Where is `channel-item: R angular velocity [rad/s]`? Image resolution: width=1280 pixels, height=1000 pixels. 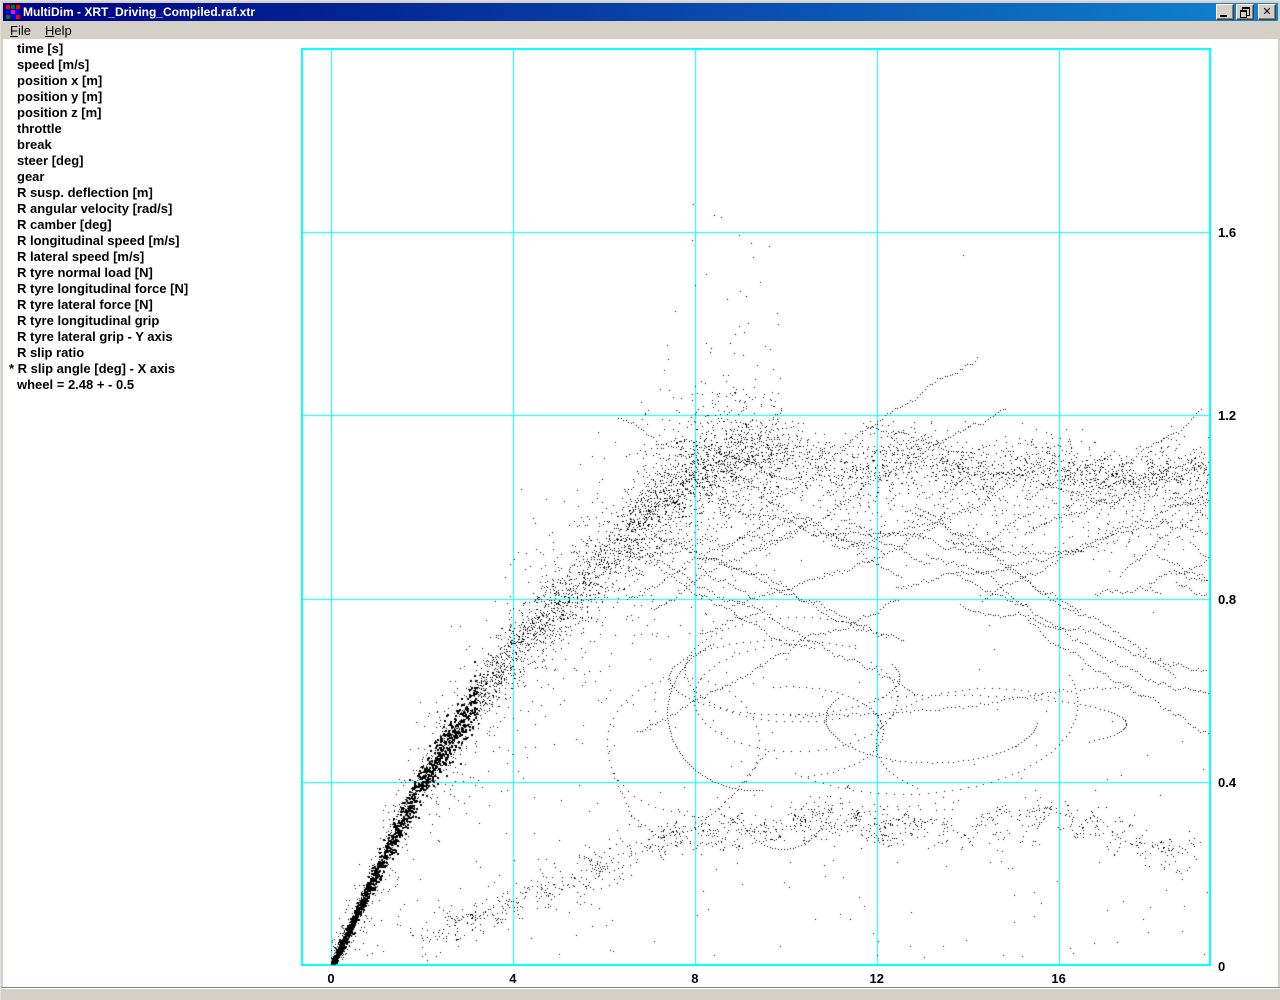 channel-item: R angular velocity [rad/s] is located at coordinates (98, 209).